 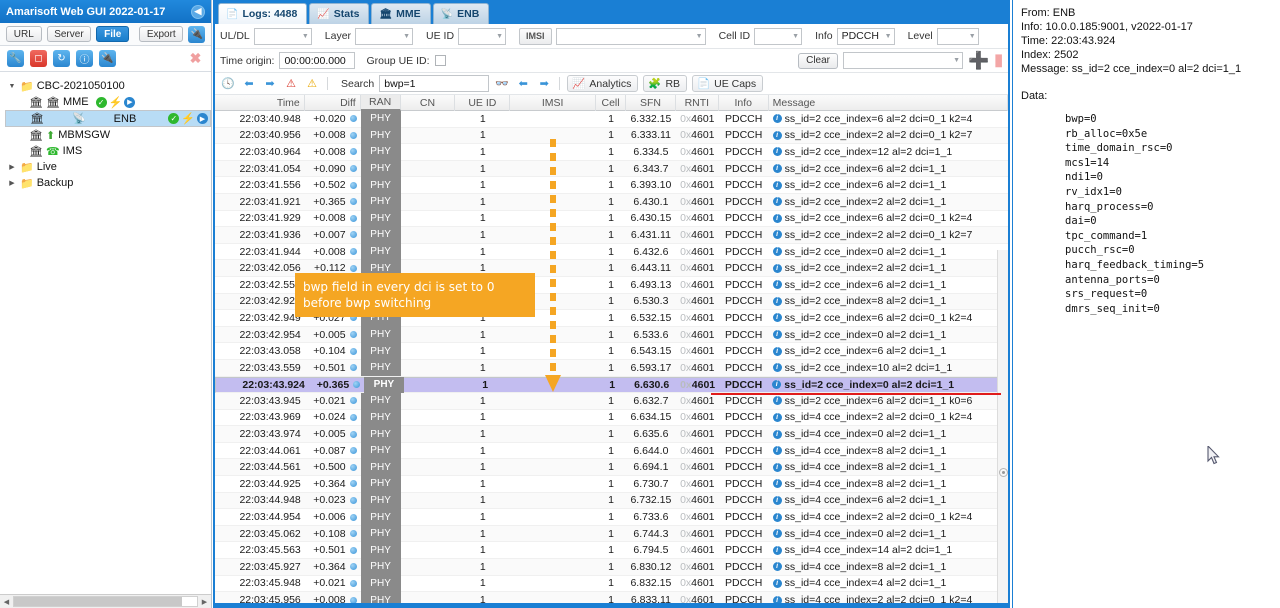 I want to click on scroll-track, so click(x=105, y=601).